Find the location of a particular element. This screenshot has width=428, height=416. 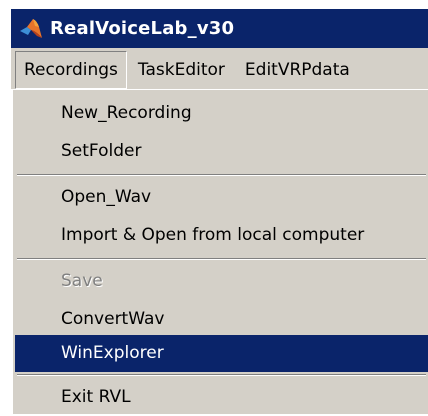

menu-item-set-folder: SetFolder is located at coordinates (221, 151).